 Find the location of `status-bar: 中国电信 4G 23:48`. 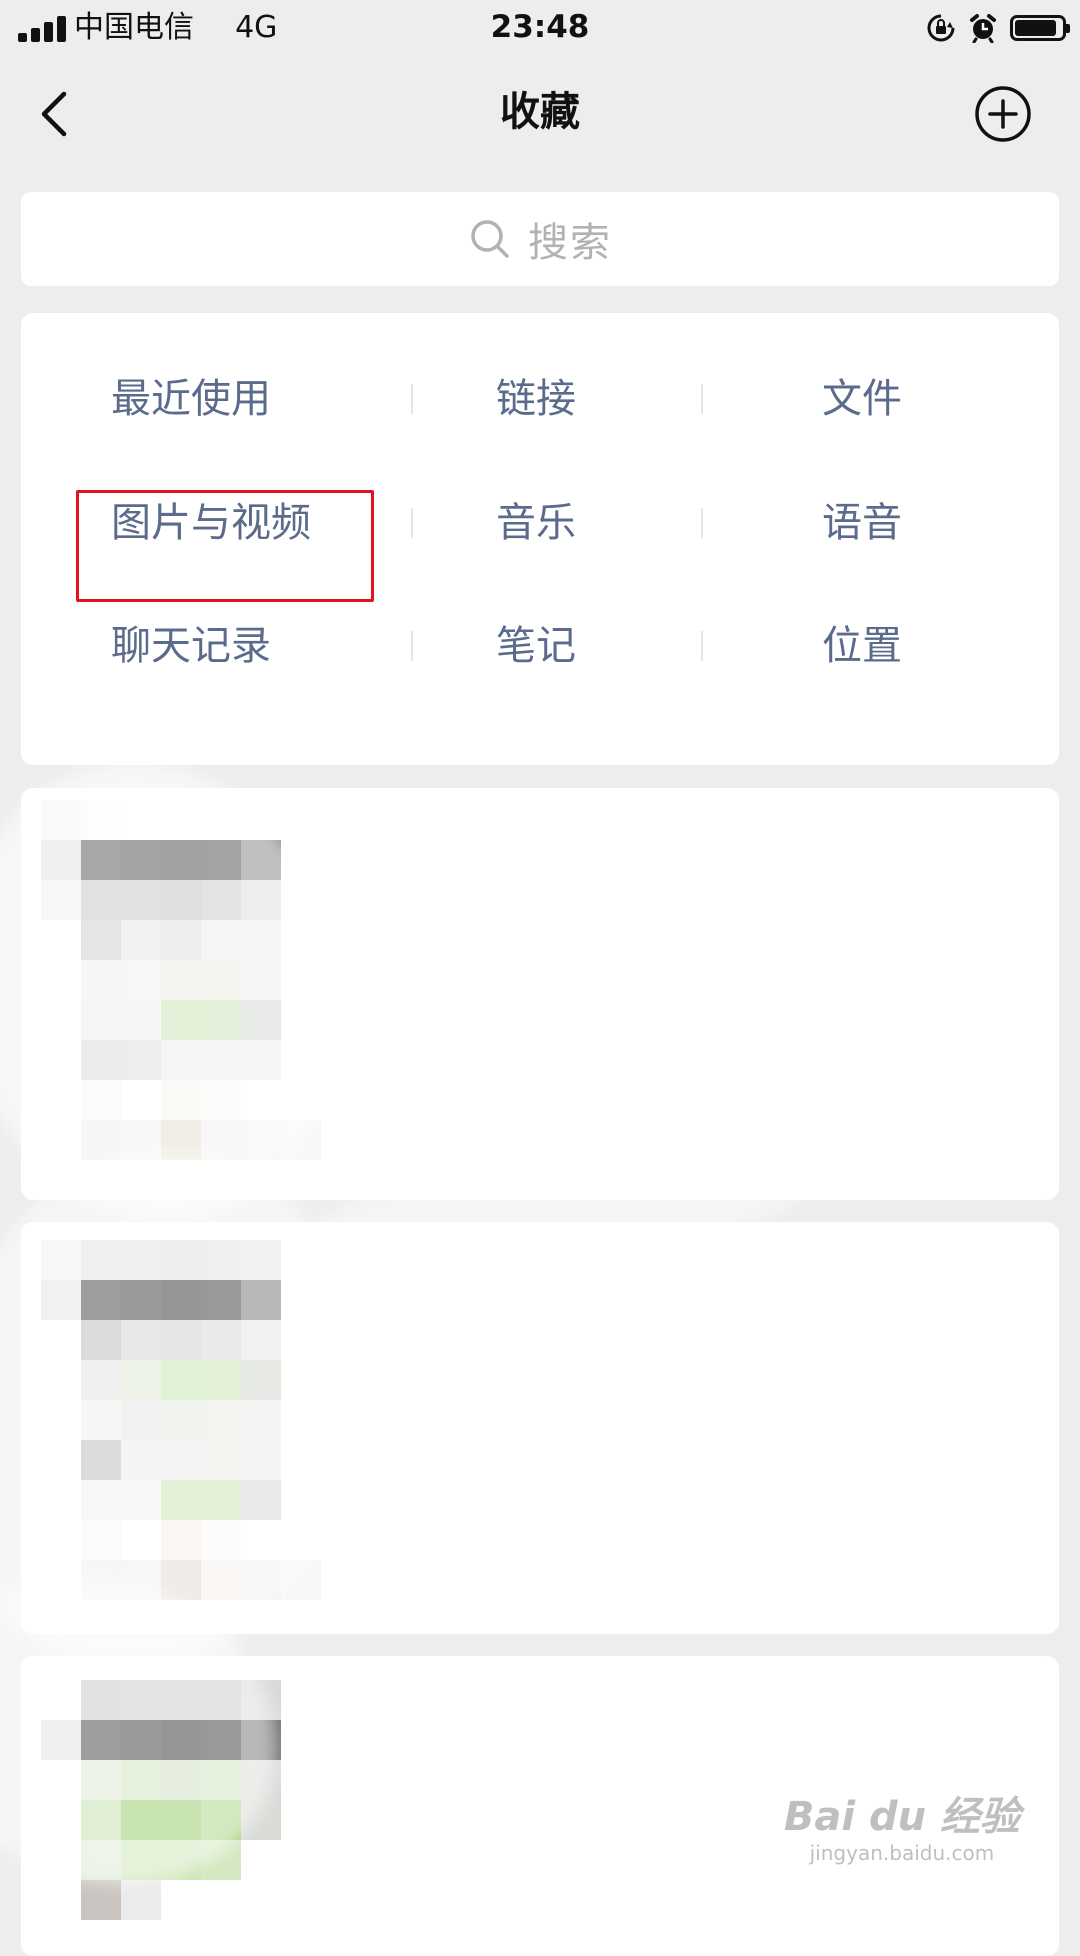

status-bar: 中国电信 4G 23:48 is located at coordinates (540, 28).